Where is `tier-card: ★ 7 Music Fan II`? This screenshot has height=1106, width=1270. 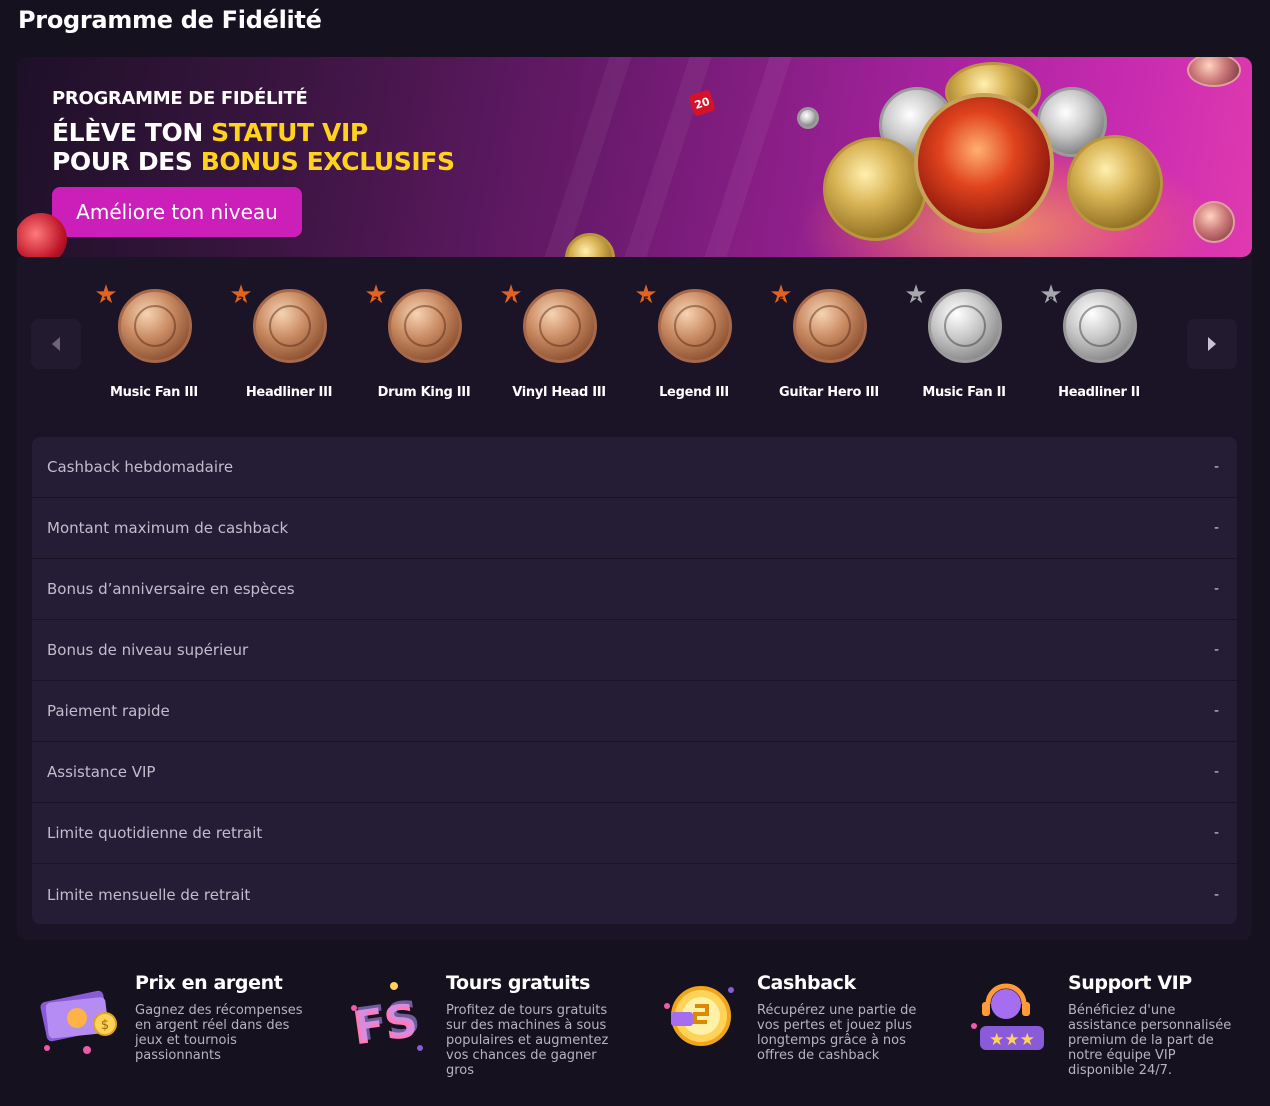
tier-card: ★ 7 Music Fan II is located at coordinates (964, 346).